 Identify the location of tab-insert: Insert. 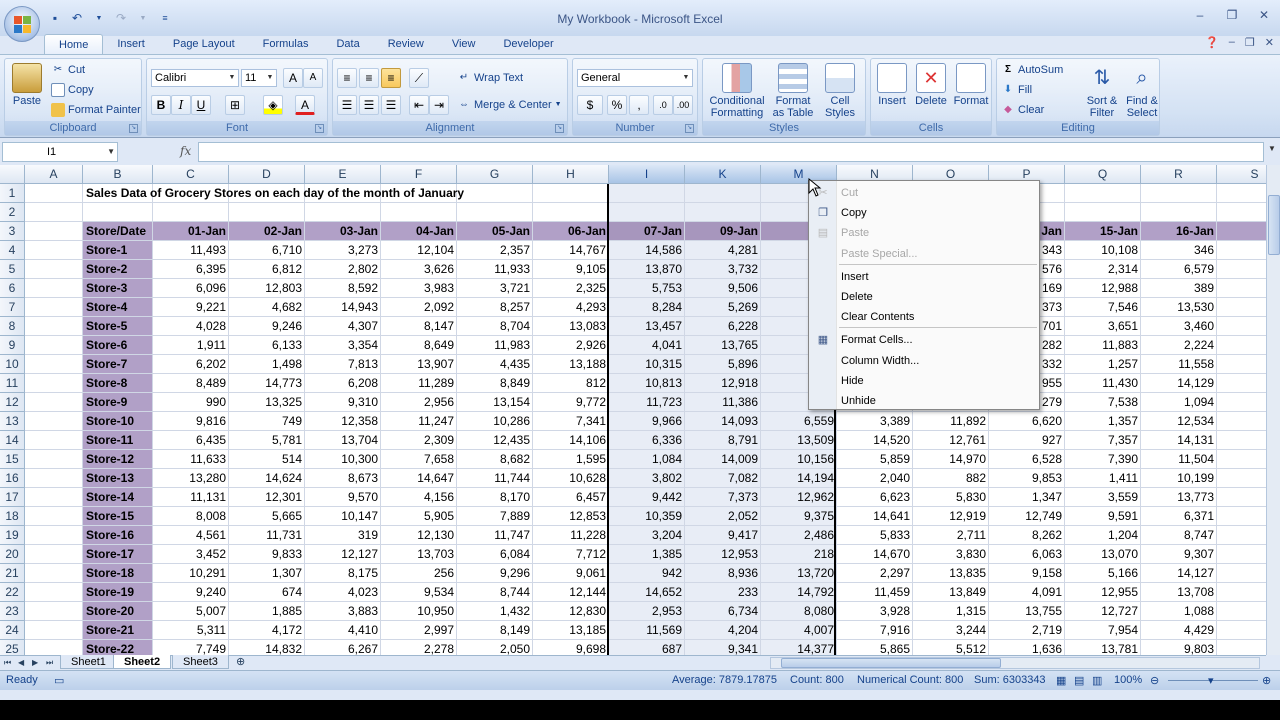
(131, 44).